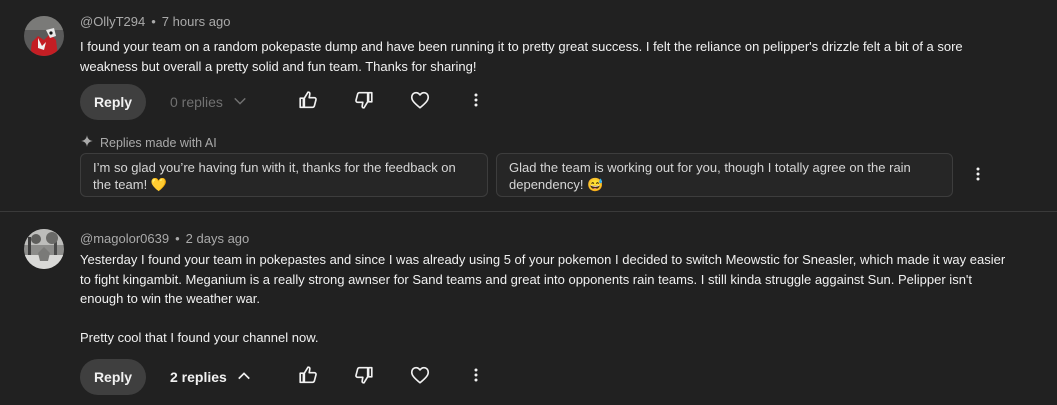 This screenshot has height=405, width=1057. Describe the element at coordinates (87, 142) in the screenshot. I see `sparkle-icon` at that location.